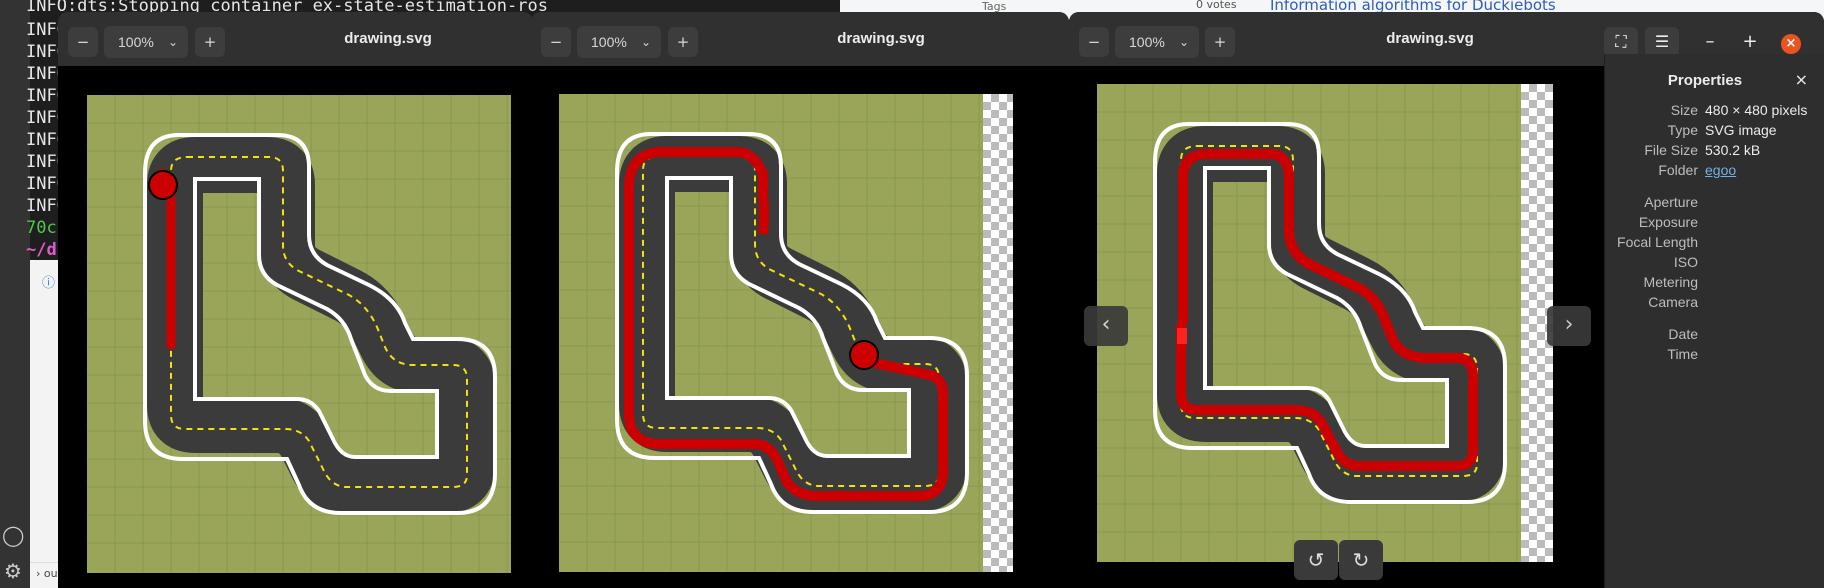  I want to click on property-row: Exposure, so click(1714, 224).